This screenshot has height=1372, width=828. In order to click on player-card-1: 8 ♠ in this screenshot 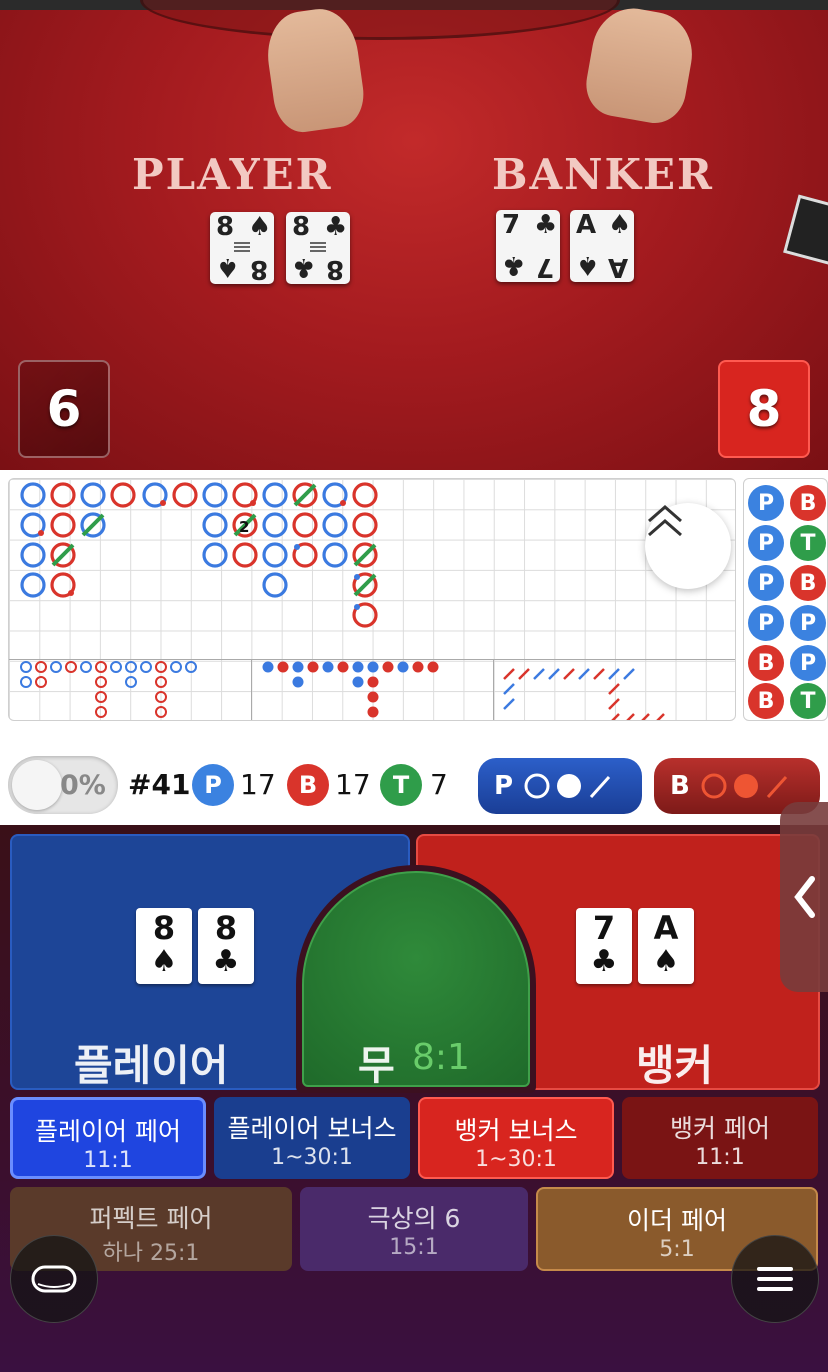, I will do `click(164, 946)`.